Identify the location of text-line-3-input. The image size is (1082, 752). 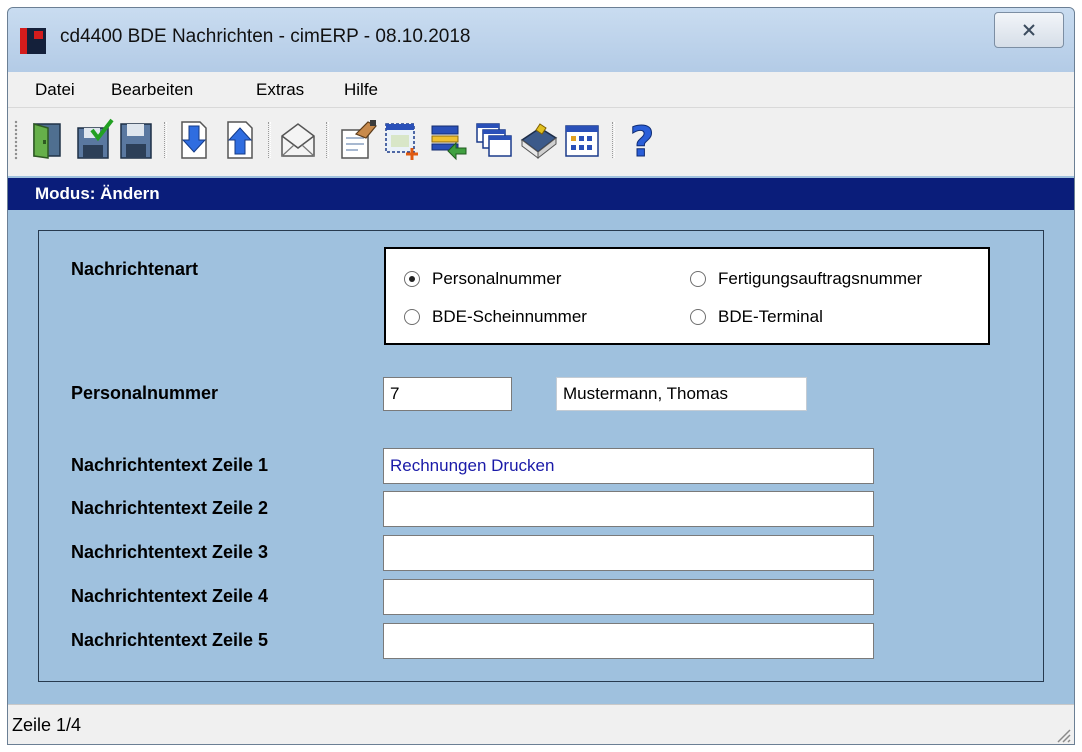
(628, 553).